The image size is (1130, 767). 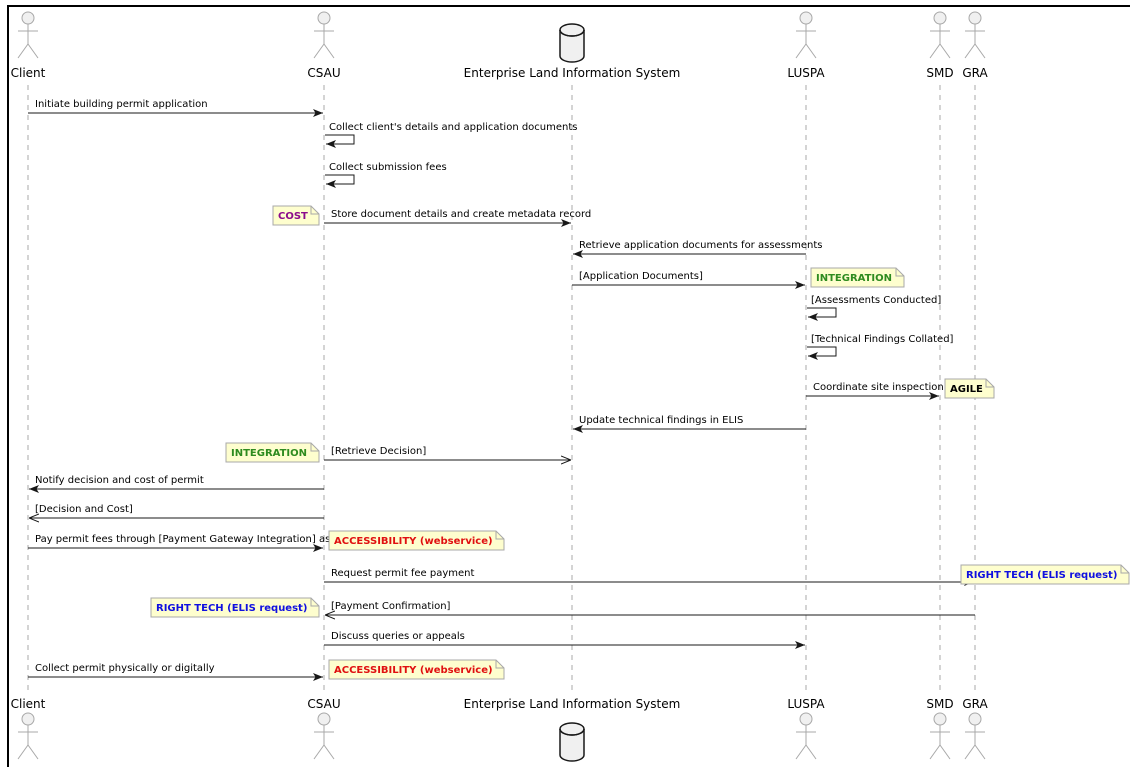 I want to click on participant-smd-bottom: SMD, so click(x=940, y=728).